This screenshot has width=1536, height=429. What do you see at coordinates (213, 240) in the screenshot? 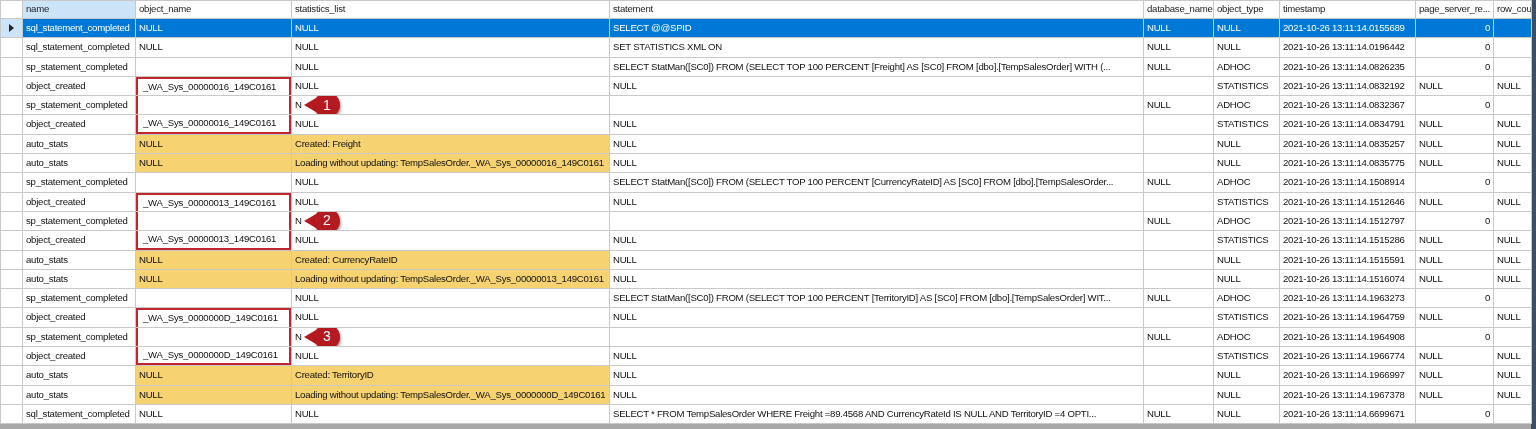
I see `table-cell: _WA_Sys_00000013_149C0161` at bounding box center [213, 240].